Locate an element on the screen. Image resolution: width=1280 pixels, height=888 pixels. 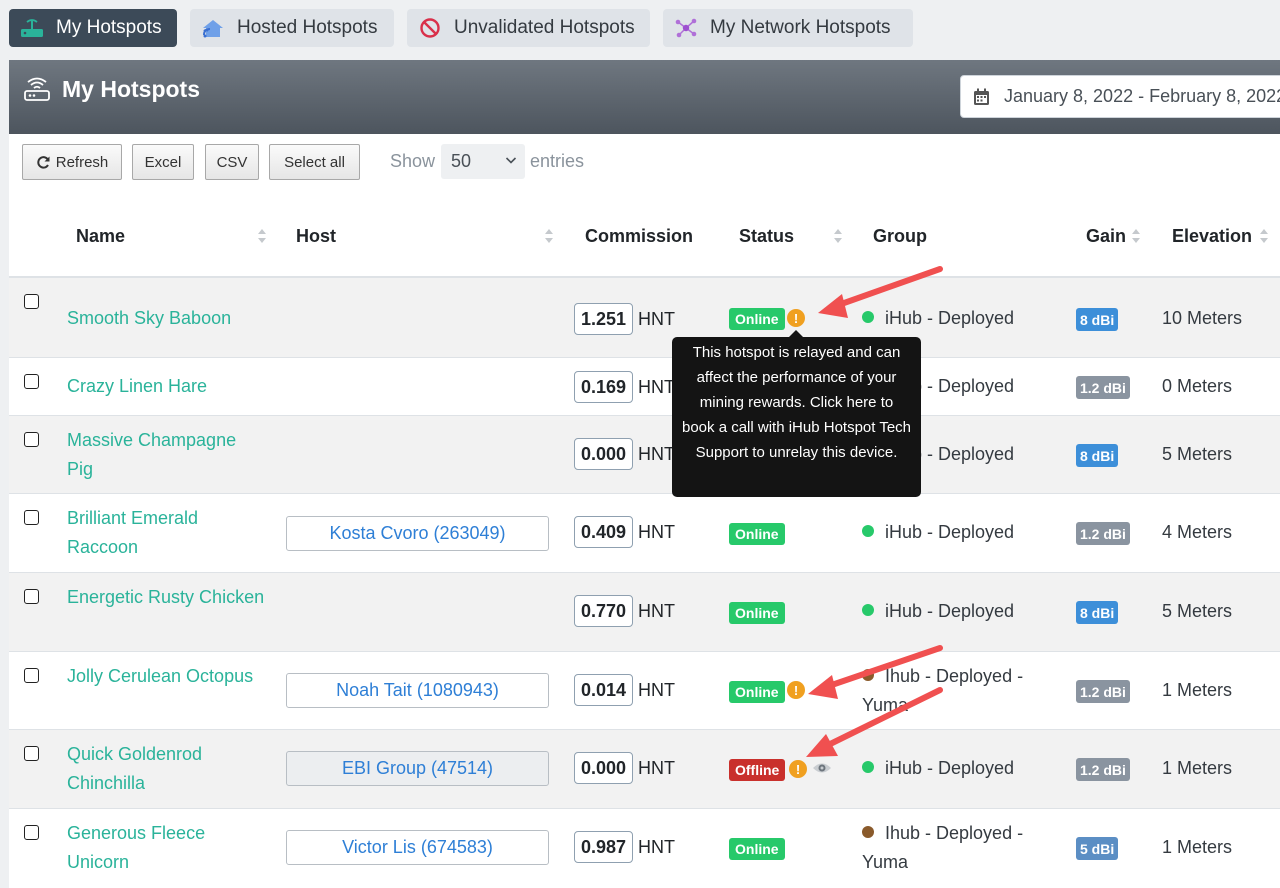
tab-hosted-hotspots: Hosted Hotspots is located at coordinates (292, 28).